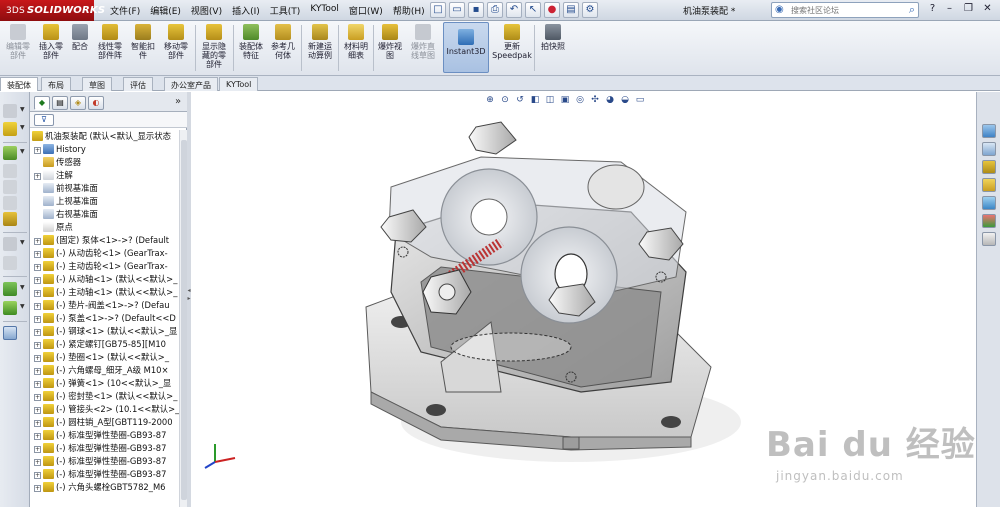  Describe the element at coordinates (97, 84) in the screenshot. I see `tab-sketch: 草图` at that location.